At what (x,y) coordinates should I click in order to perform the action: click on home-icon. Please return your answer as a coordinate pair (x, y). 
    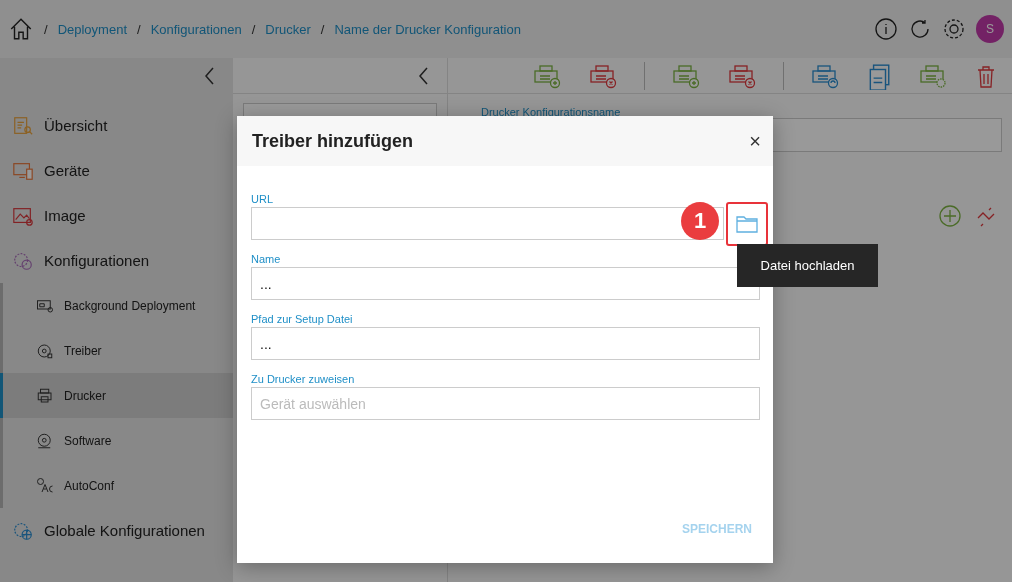
    Looking at the image, I should click on (21, 29).